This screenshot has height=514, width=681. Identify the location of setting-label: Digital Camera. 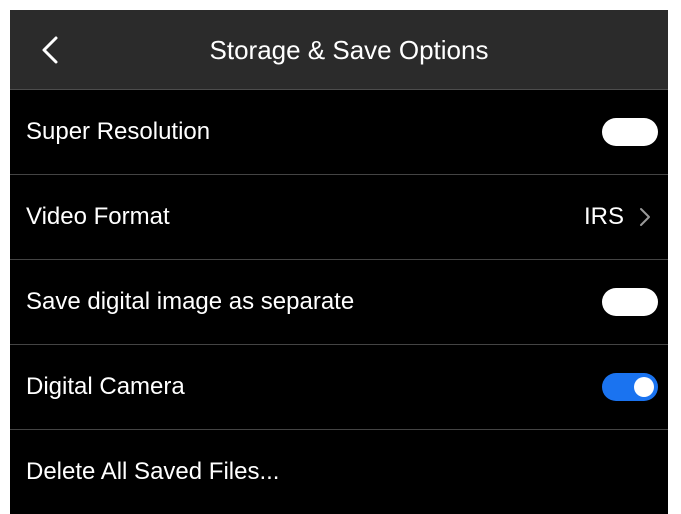
(105, 386).